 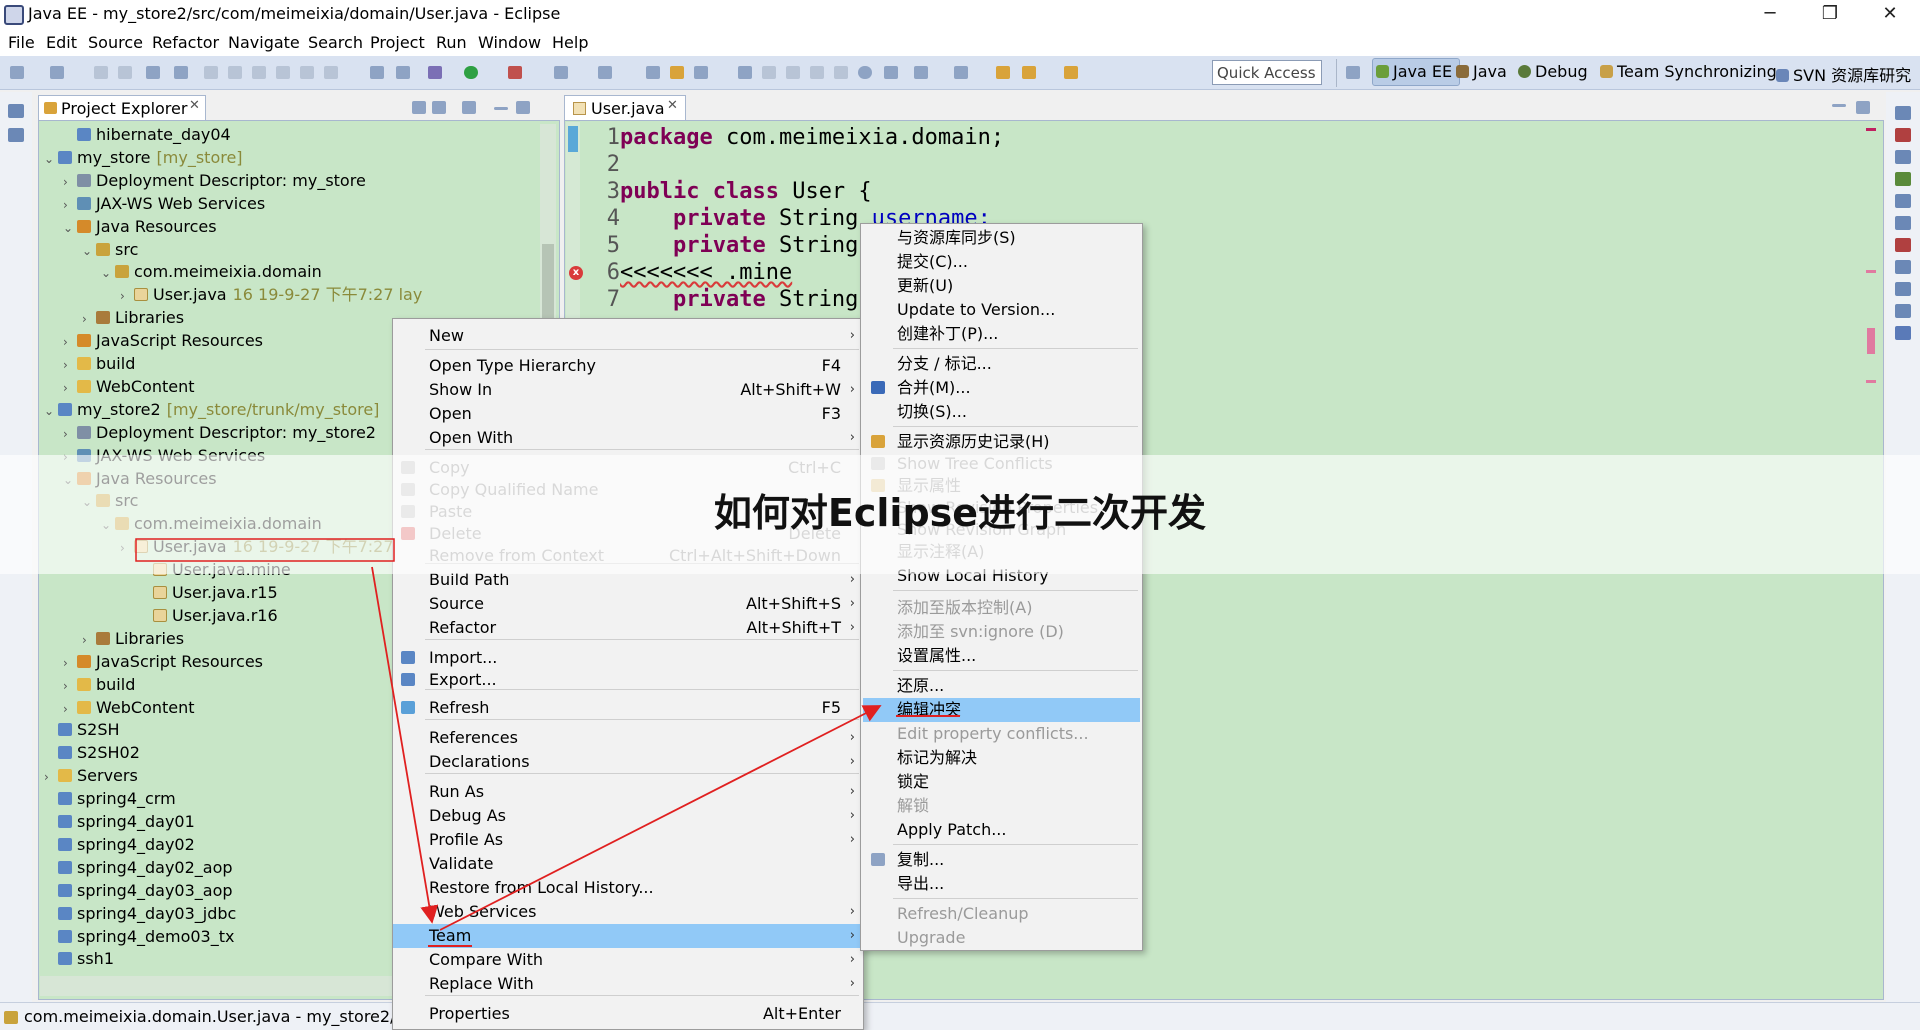 What do you see at coordinates (1001, 442) in the screenshot?
I see `team-menu-item: 显示资源历史记录(H)` at bounding box center [1001, 442].